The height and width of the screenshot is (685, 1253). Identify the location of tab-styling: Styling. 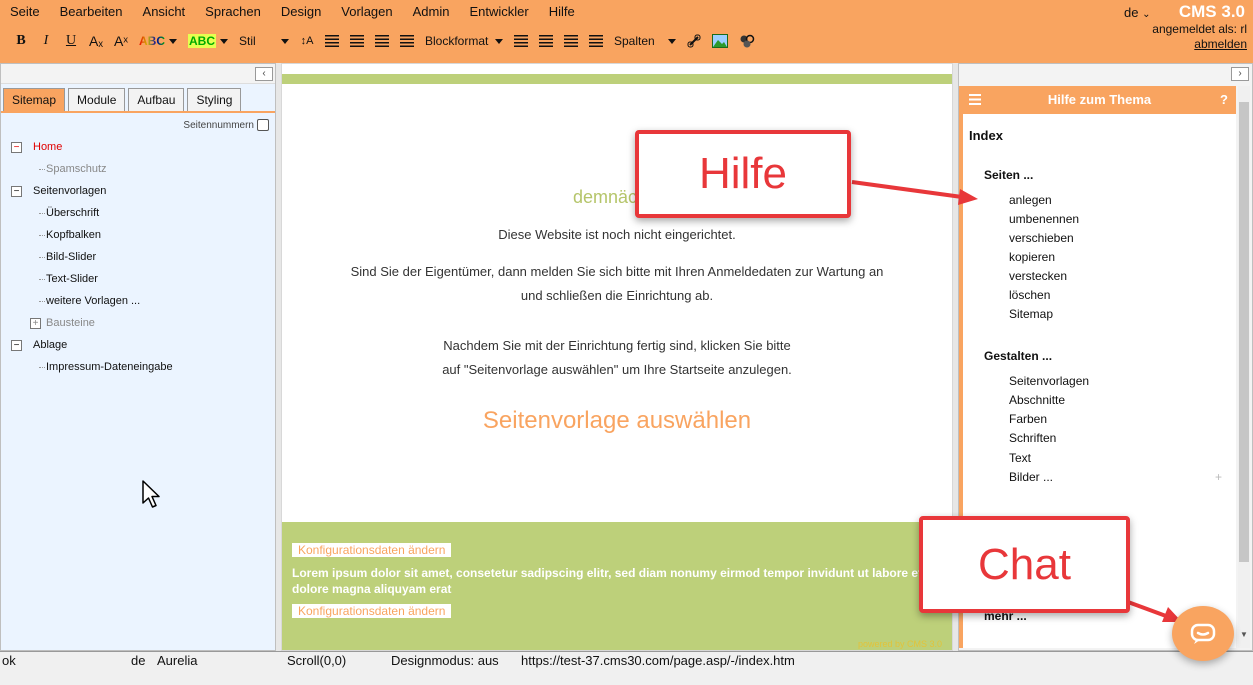
(214, 100).